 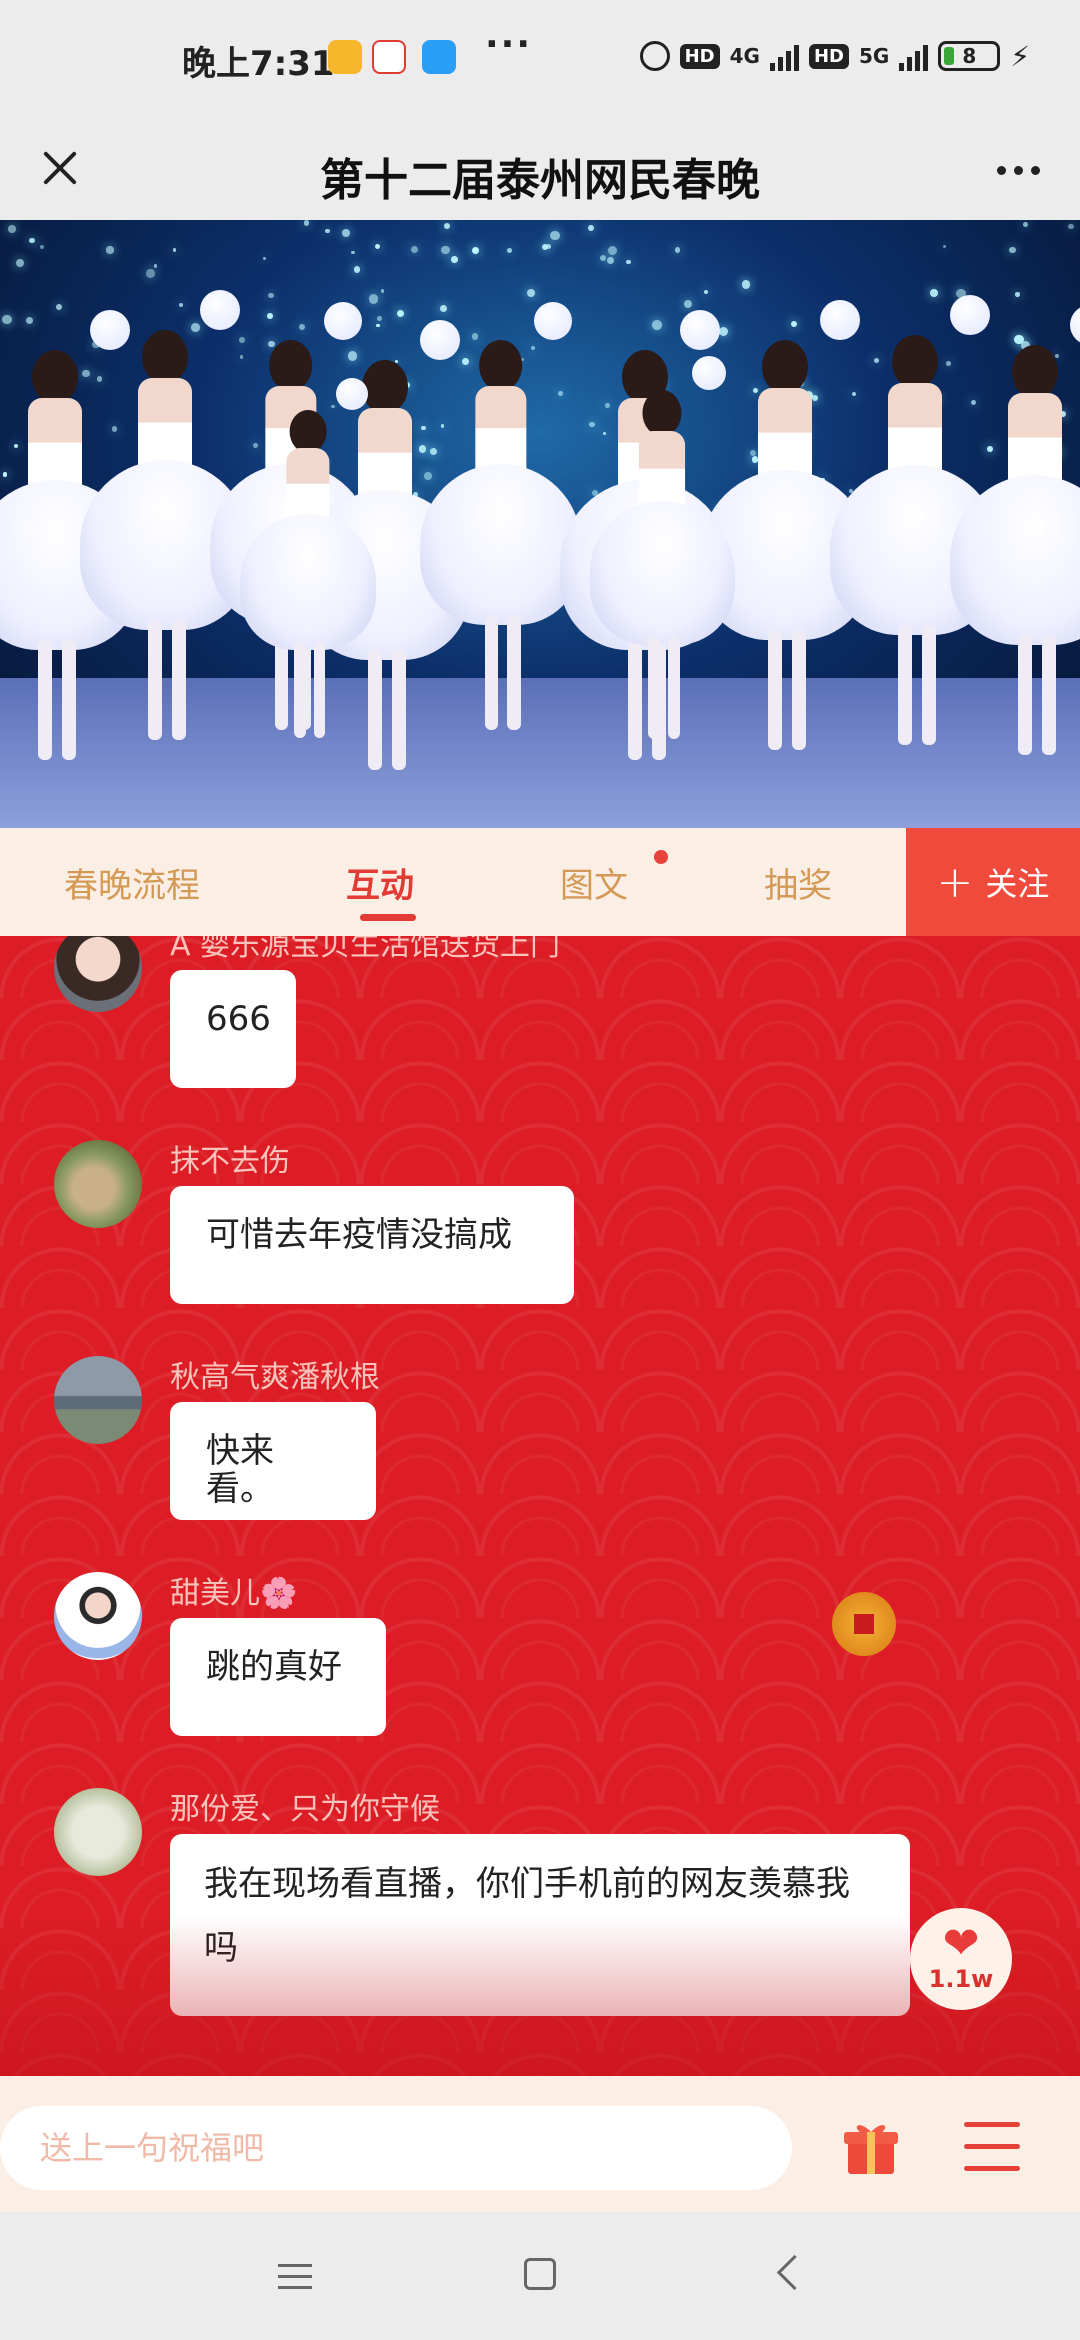 I want to click on charging-icon: ⚡, so click(x=1020, y=56).